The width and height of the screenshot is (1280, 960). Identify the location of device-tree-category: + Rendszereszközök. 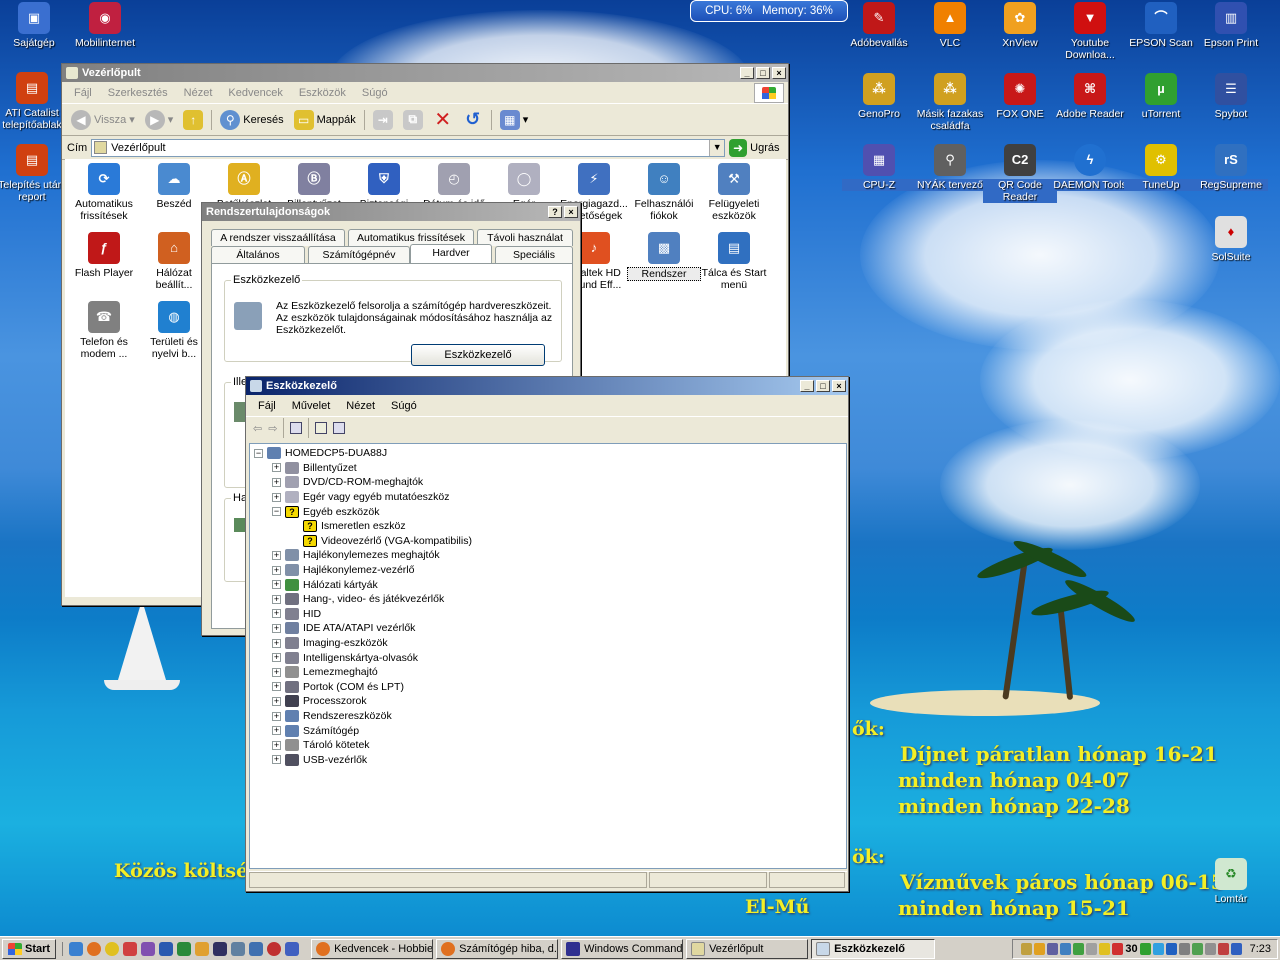
(332, 716).